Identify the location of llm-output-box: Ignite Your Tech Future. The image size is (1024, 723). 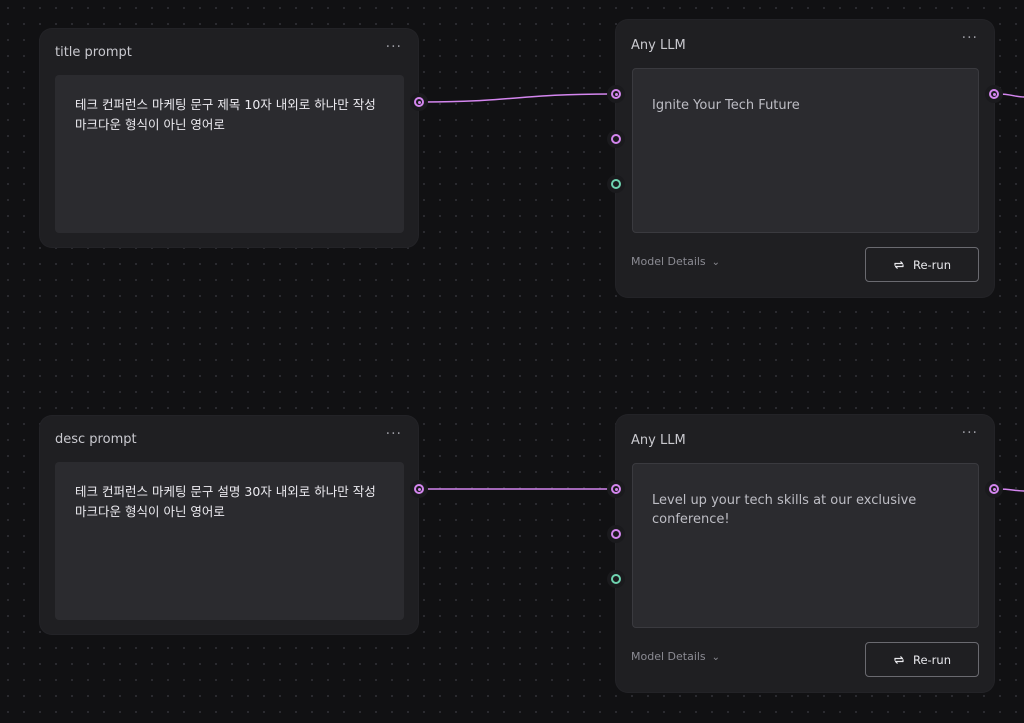
(805, 150).